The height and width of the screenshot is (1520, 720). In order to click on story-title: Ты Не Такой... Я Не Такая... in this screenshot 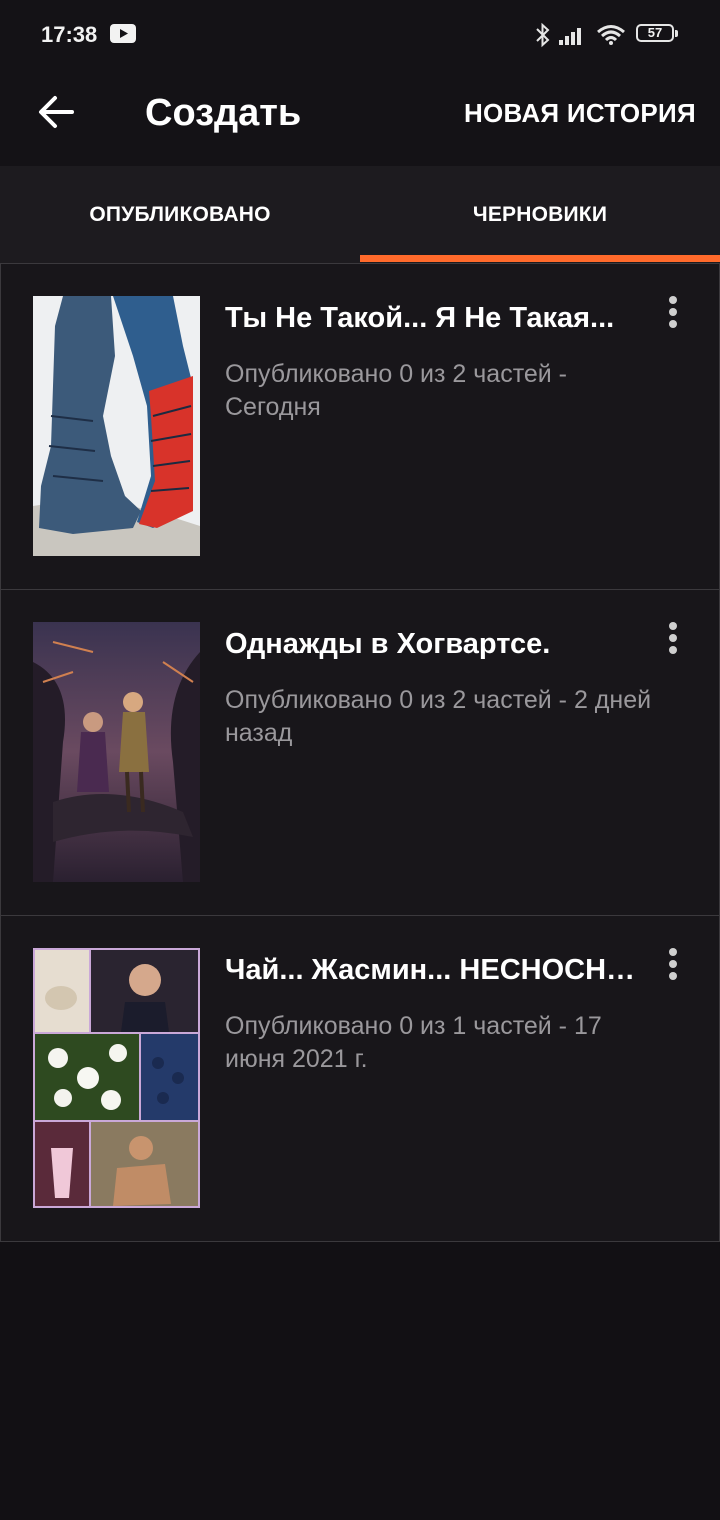, I will do `click(420, 318)`.